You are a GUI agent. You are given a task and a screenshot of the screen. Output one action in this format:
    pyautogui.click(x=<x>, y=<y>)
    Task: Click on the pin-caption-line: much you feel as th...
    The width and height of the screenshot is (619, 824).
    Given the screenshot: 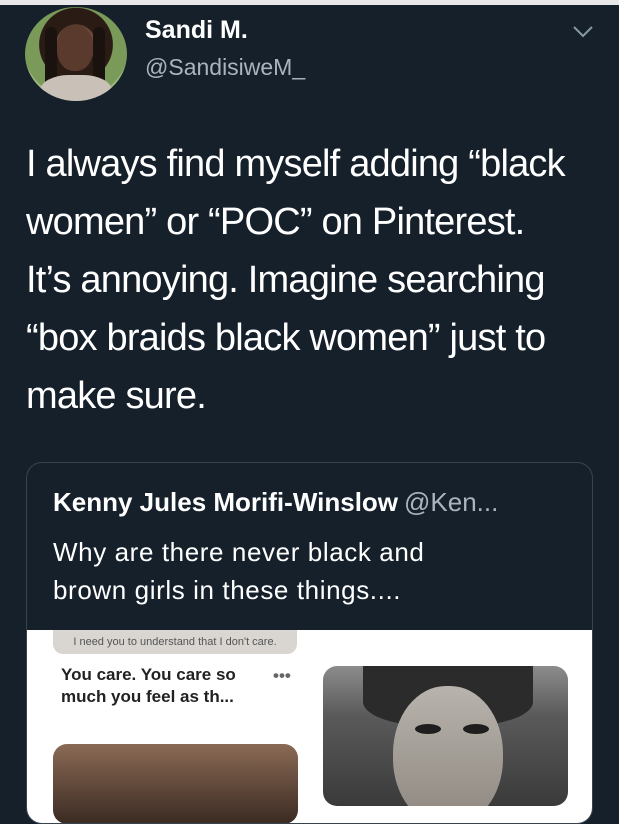 What is the action you would take?
    pyautogui.click(x=147, y=696)
    